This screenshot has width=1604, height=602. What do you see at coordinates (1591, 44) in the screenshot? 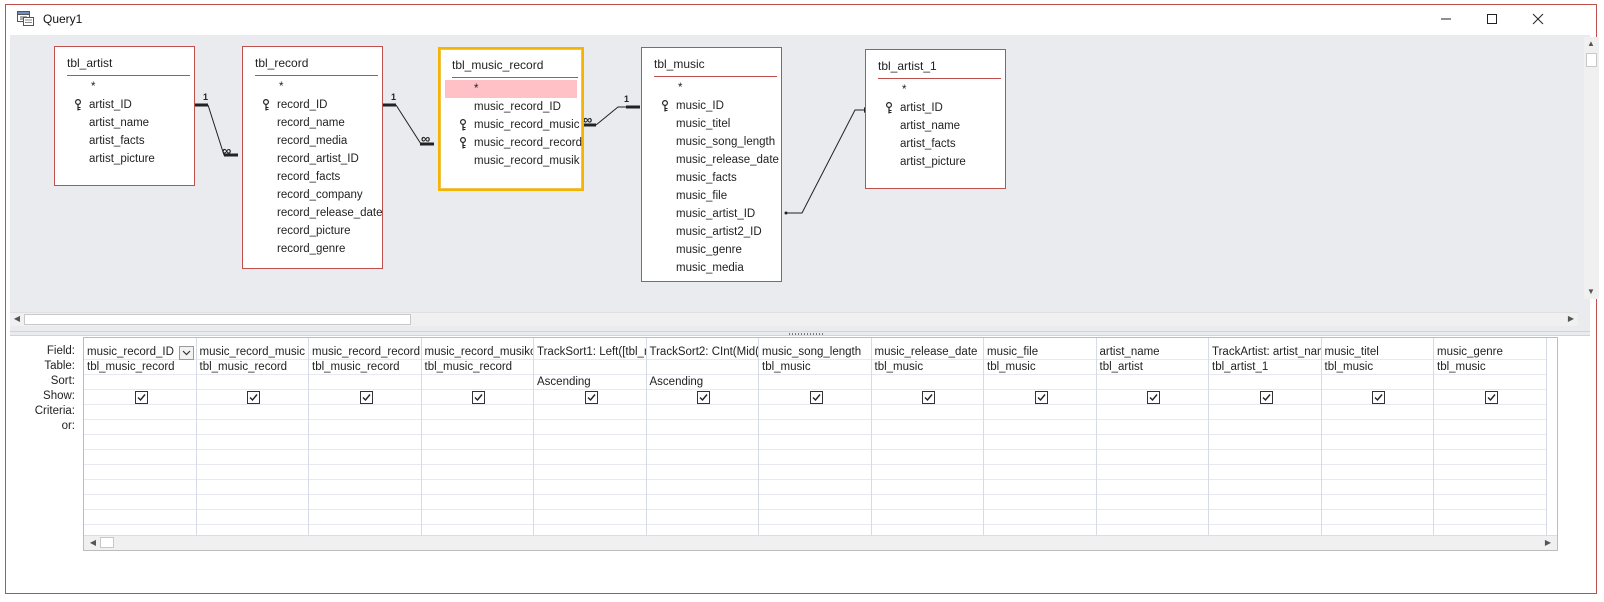
I see `scroll-up-icon: ▲` at bounding box center [1591, 44].